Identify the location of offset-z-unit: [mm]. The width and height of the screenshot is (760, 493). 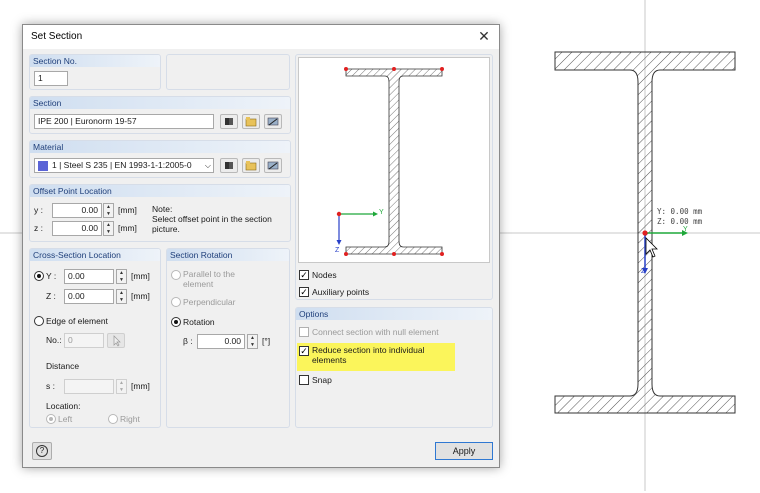
(127, 228).